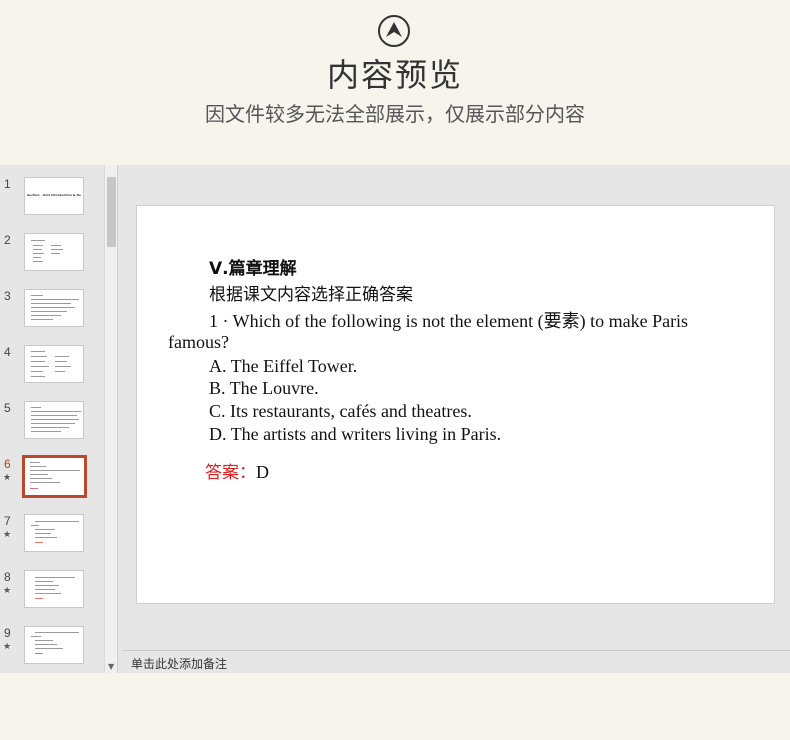 This screenshot has height=740, width=790. I want to click on slide-number: 6, so click(7, 464).